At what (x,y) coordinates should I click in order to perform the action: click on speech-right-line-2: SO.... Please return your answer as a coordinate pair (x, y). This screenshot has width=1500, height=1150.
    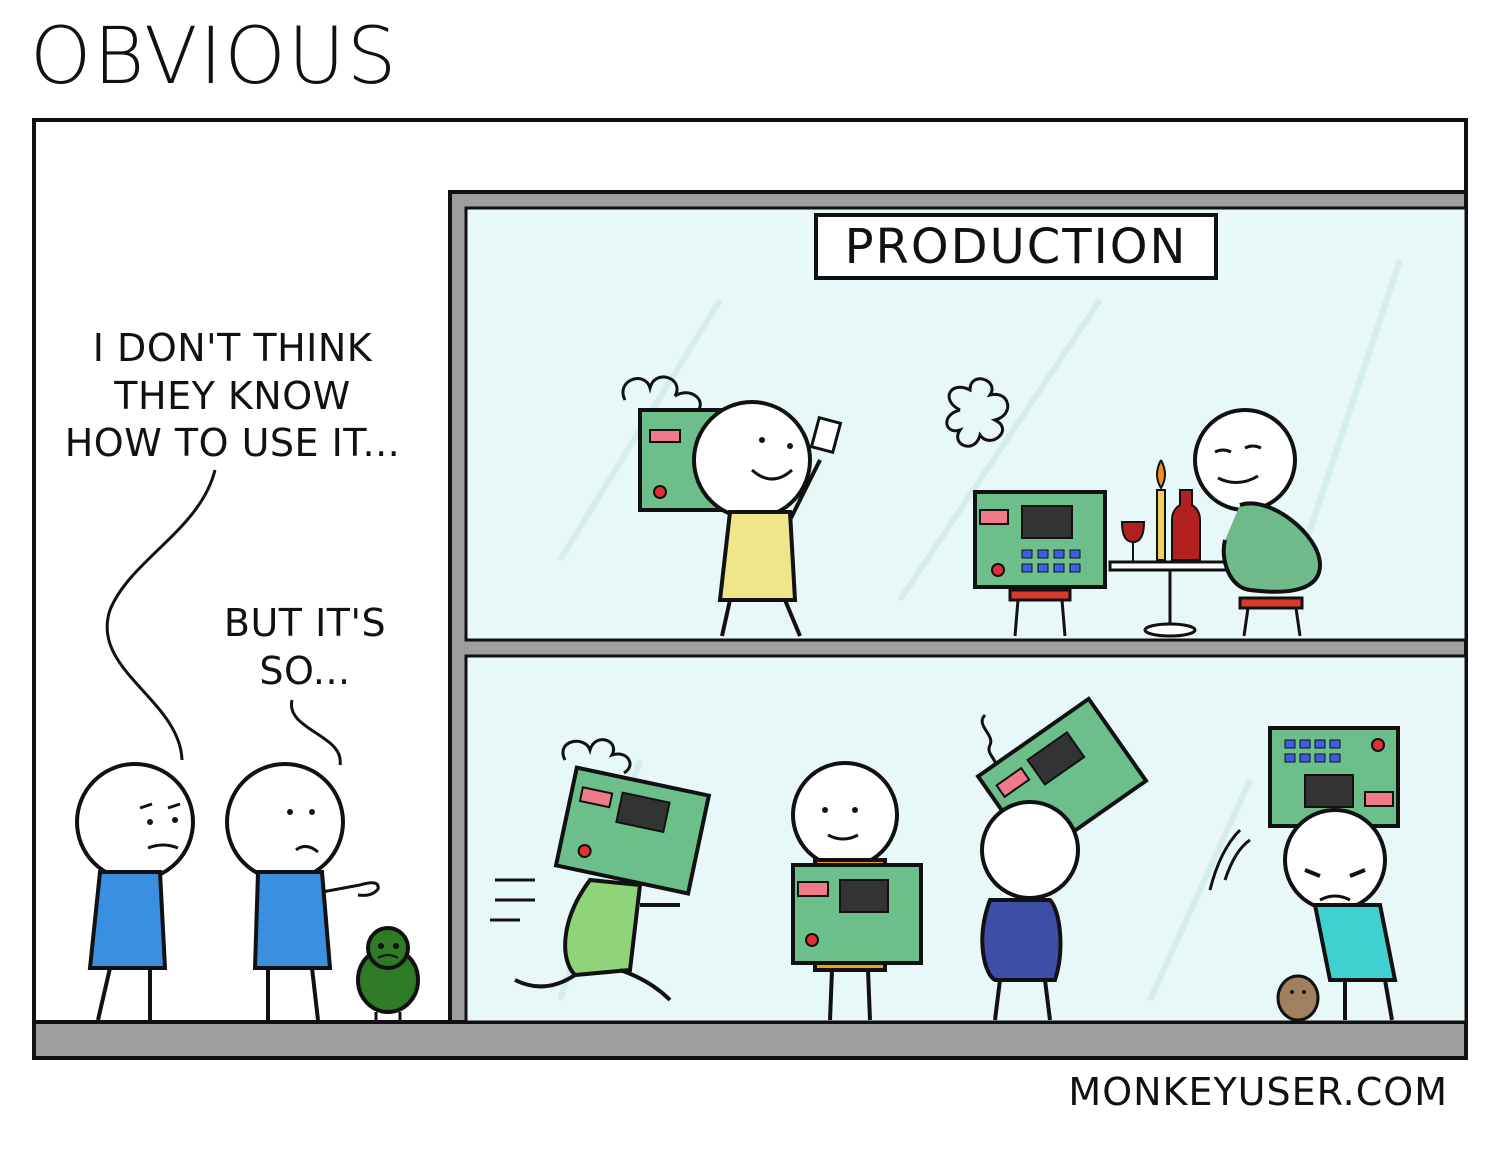
    Looking at the image, I should click on (305, 670).